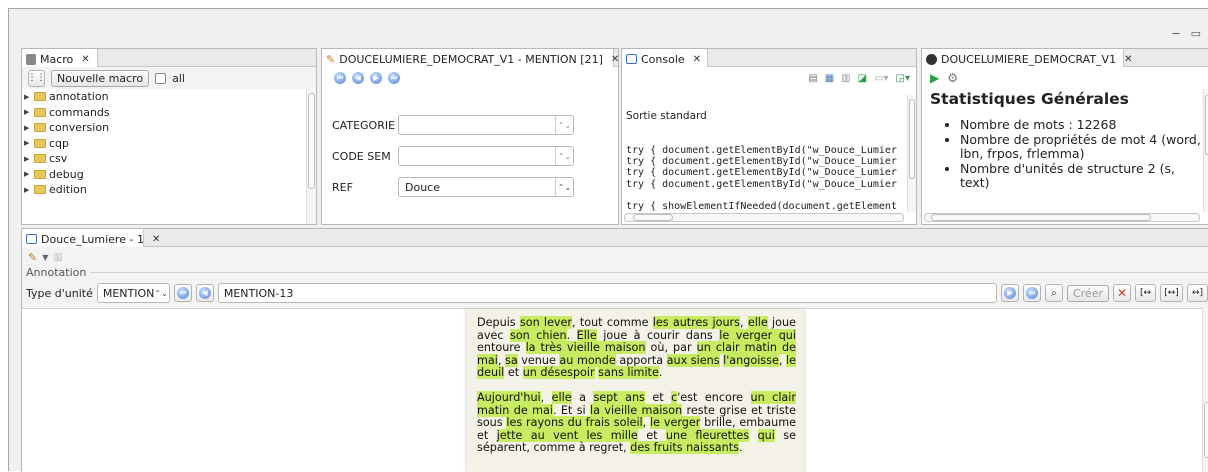 The image size is (1208, 472). I want to click on annotate-icon: ✎, so click(32, 257).